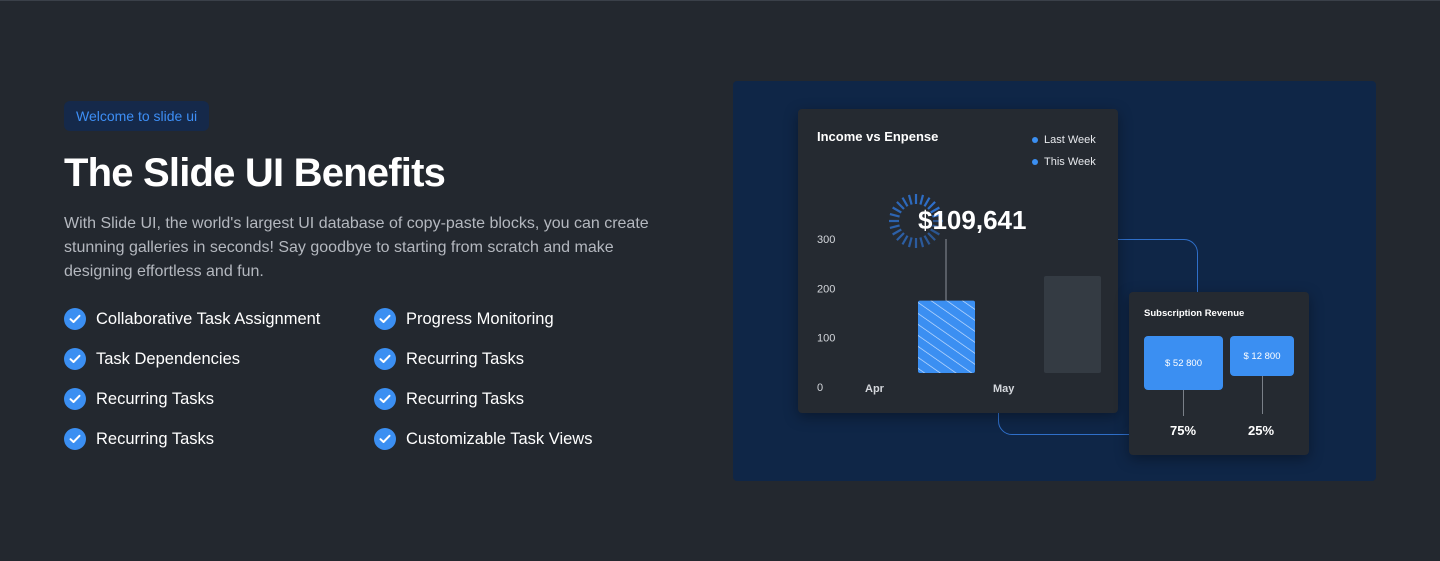  I want to click on feature-label: Customizable Task Views, so click(499, 438).